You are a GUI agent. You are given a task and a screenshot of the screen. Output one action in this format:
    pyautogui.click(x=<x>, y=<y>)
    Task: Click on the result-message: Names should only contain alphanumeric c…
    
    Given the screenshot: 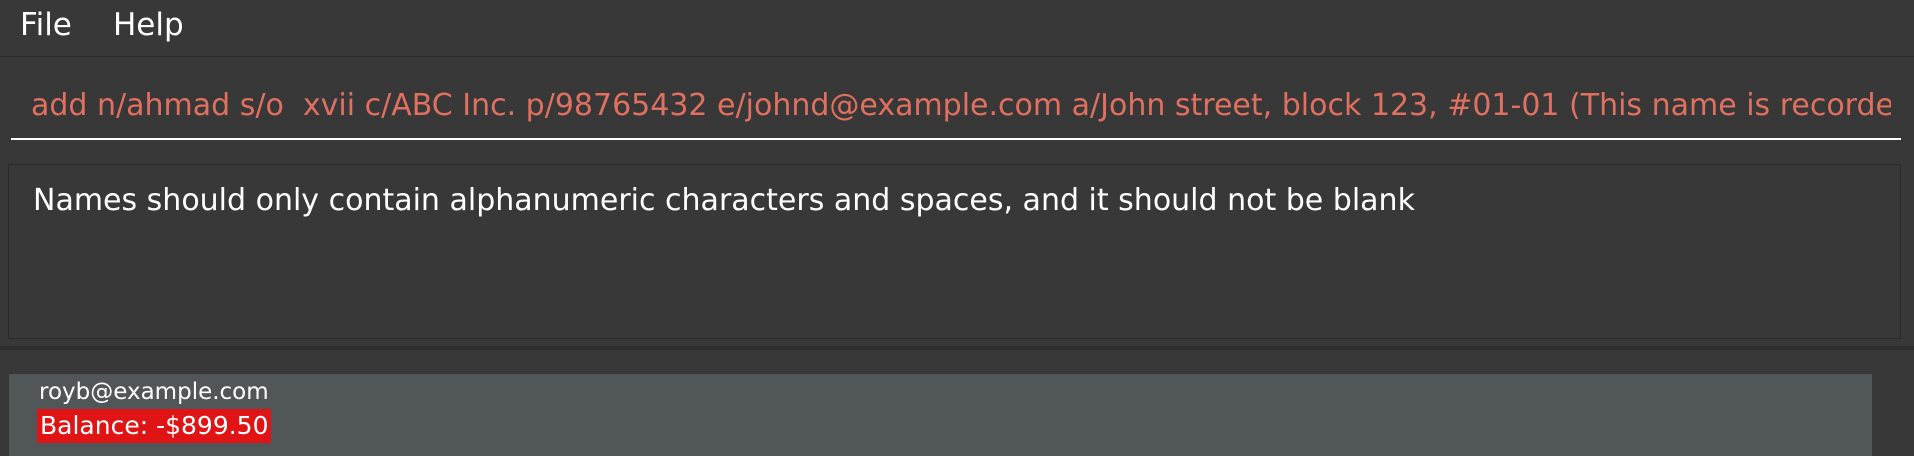 What is the action you would take?
    pyautogui.click(x=724, y=200)
    